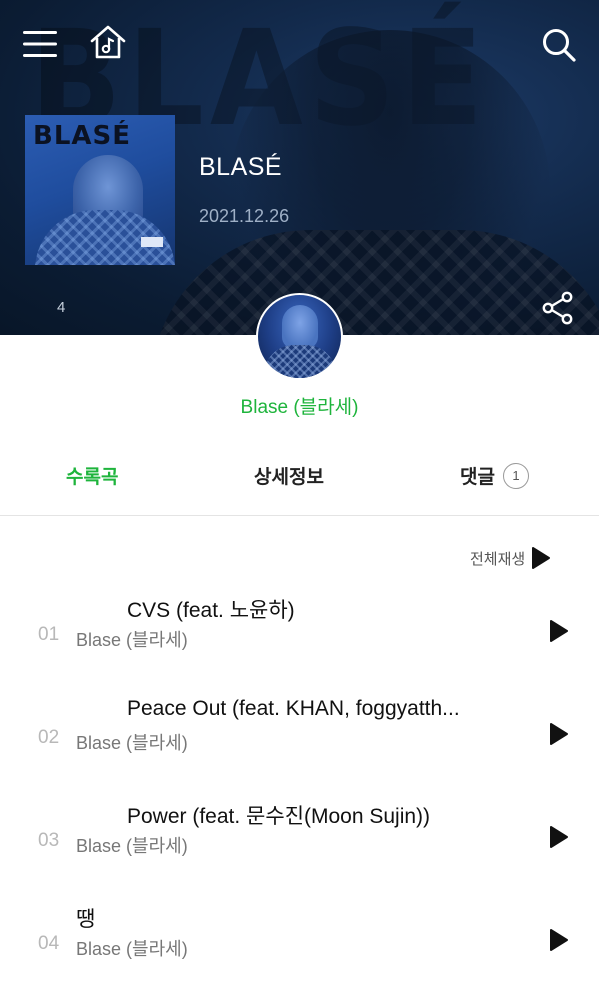 This screenshot has height=993, width=599. Describe the element at coordinates (322, 815) in the screenshot. I see `track-title: Power (feat. 문수진(Moon Sujin))` at that location.